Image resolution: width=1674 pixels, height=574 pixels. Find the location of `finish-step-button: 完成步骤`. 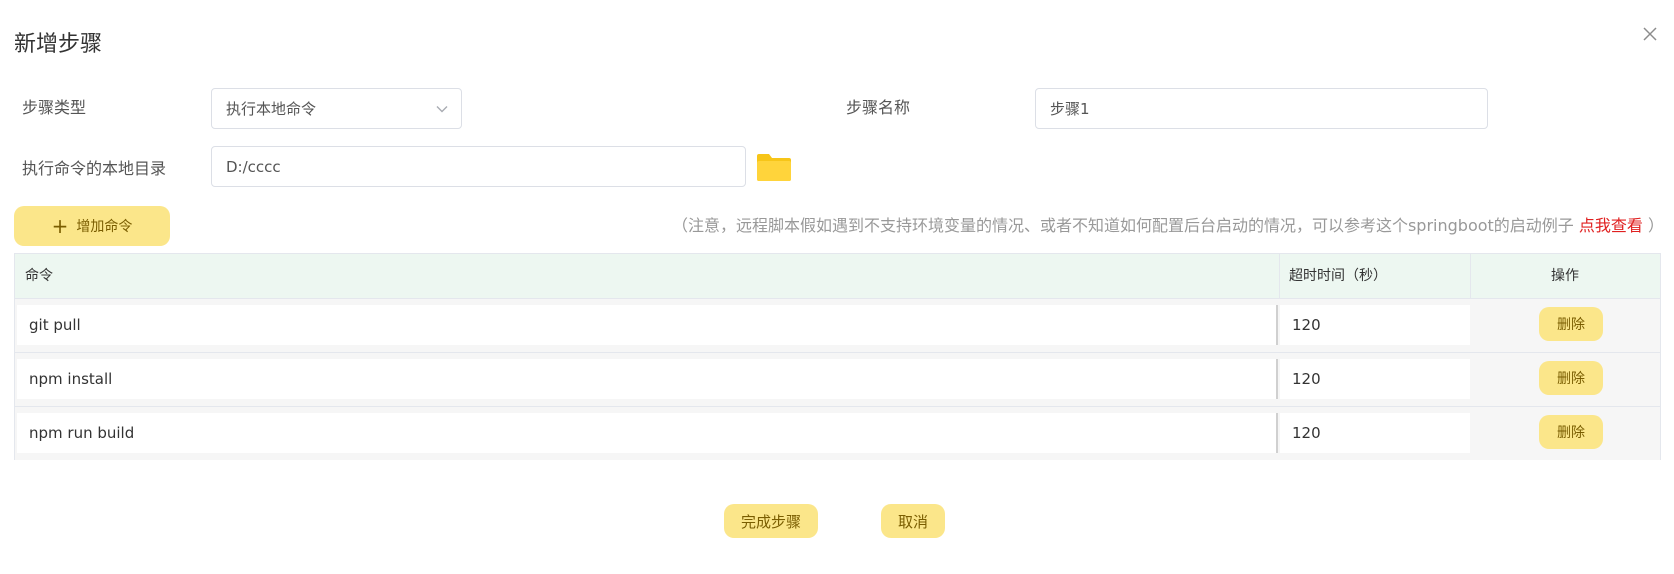

finish-step-button: 完成步骤 is located at coordinates (771, 521).